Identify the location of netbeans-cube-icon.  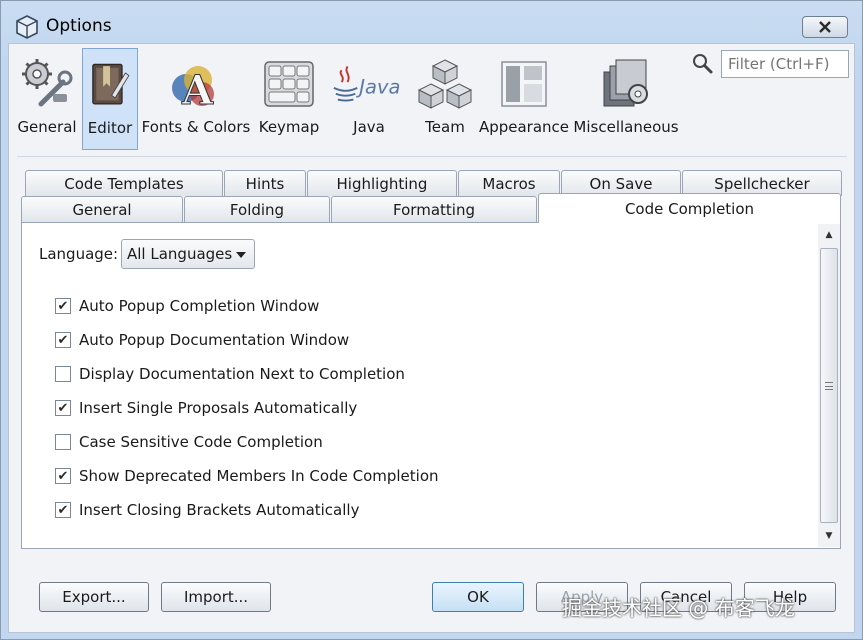
(27, 27).